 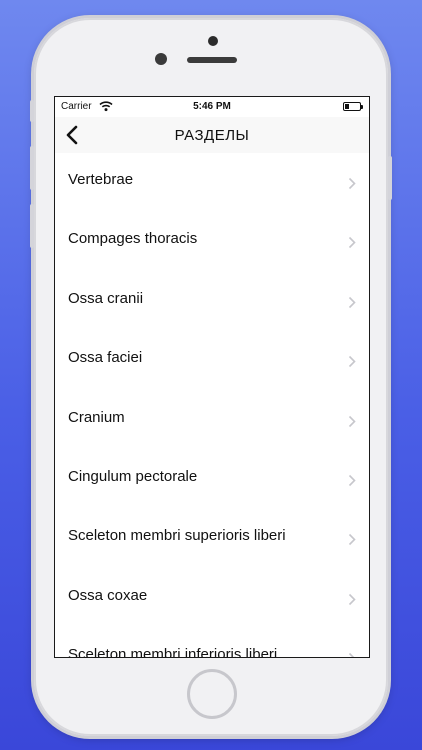 What do you see at coordinates (212, 598) in the screenshot?
I see `list-item: Ossa coxae` at bounding box center [212, 598].